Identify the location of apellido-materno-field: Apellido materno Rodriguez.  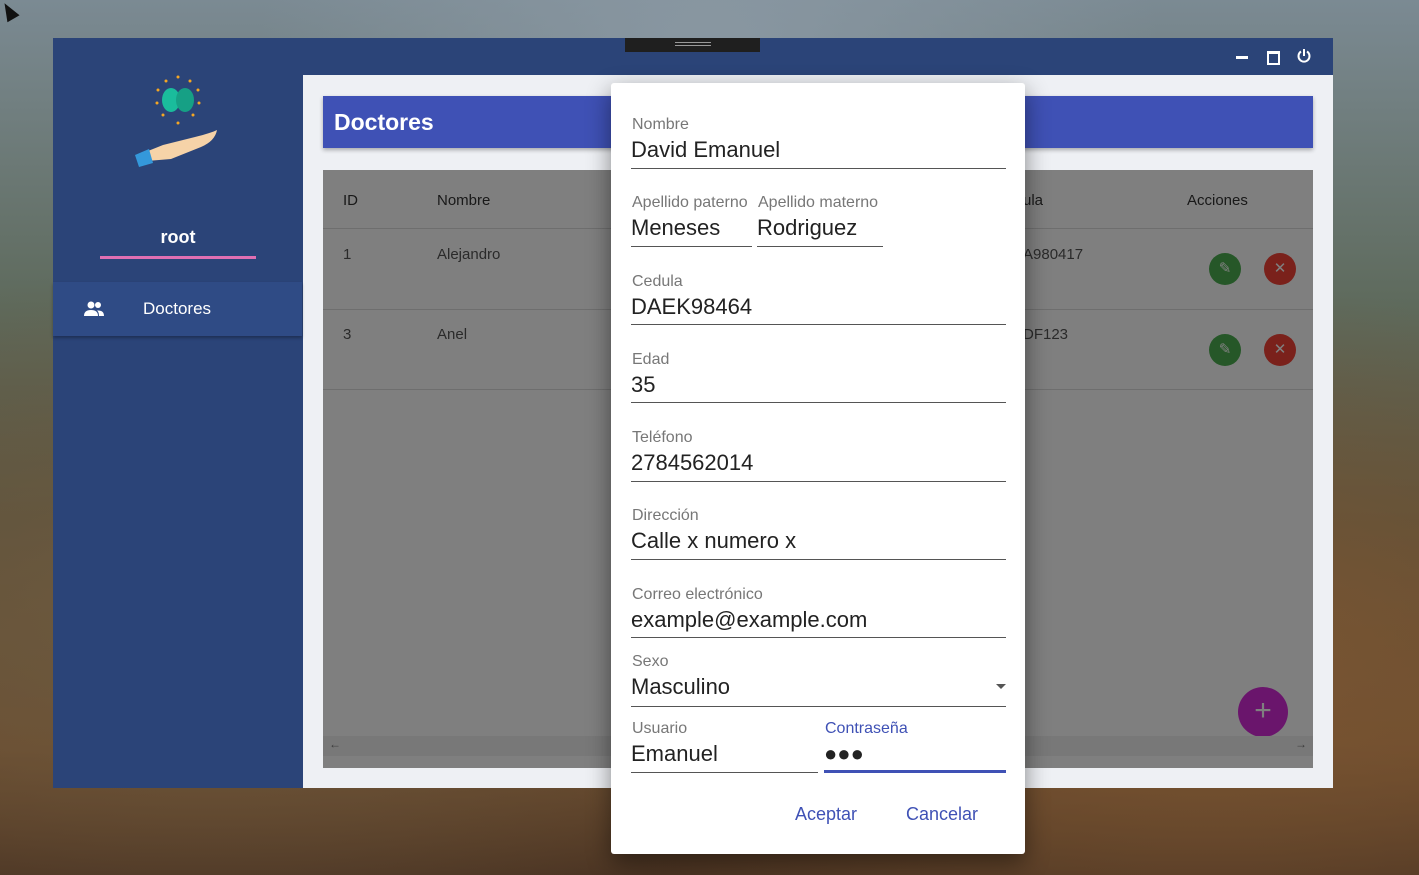
(820, 220).